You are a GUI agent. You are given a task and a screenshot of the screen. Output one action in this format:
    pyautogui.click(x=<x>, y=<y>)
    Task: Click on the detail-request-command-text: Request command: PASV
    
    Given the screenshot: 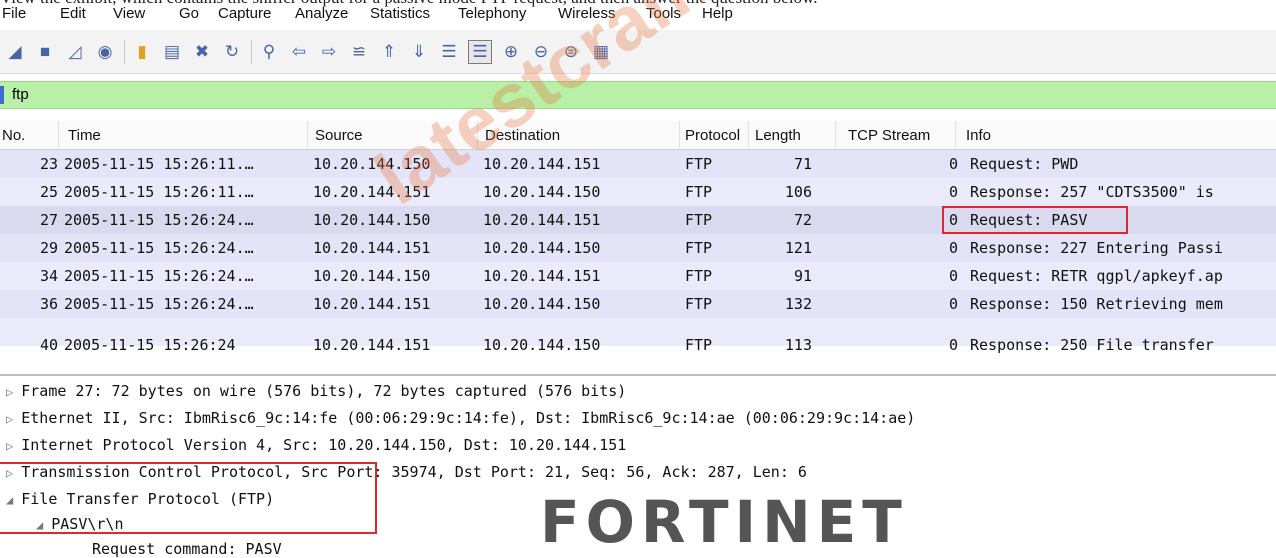 What is the action you would take?
    pyautogui.click(x=187, y=549)
    